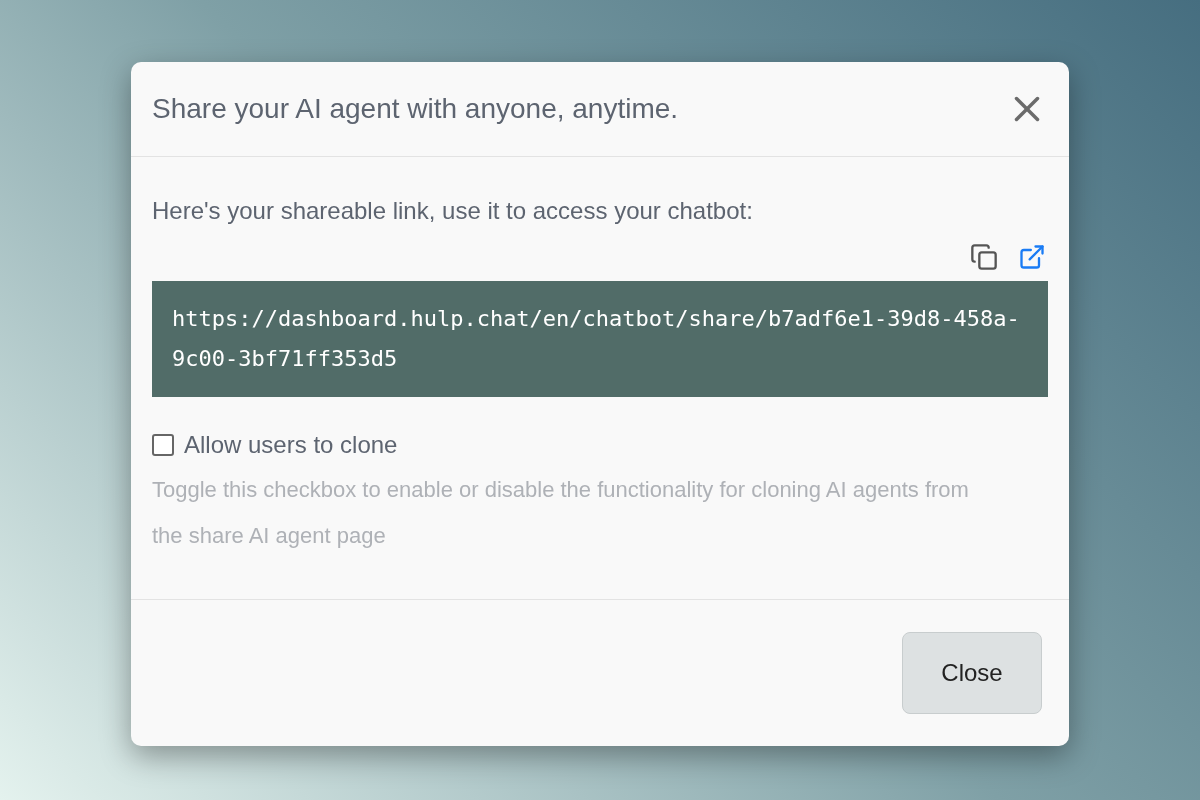 This screenshot has height=800, width=1200. What do you see at coordinates (984, 257) in the screenshot?
I see `copy-icon` at bounding box center [984, 257].